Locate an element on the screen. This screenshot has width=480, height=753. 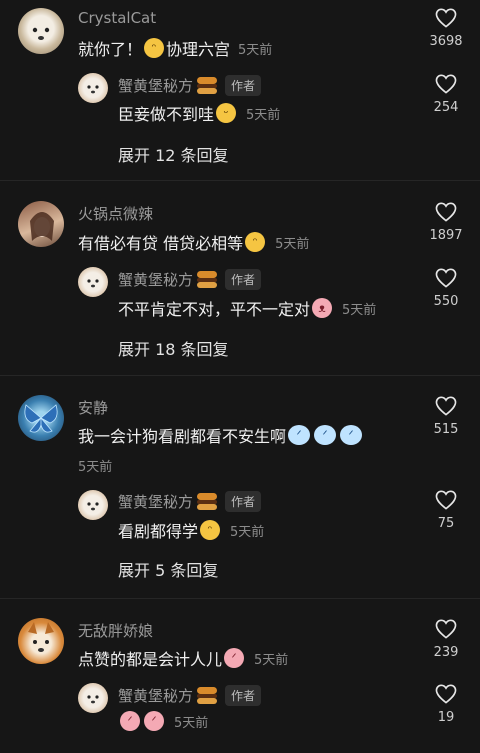
username: 无敌胖娇娘 is located at coordinates (115, 630).